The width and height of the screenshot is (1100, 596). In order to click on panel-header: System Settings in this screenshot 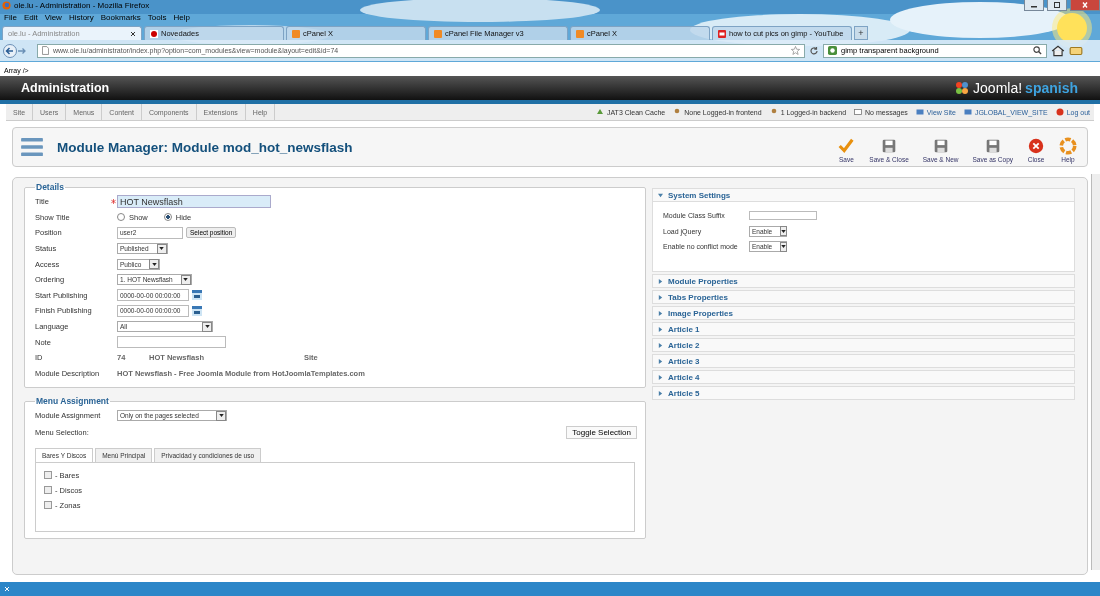, I will do `click(863, 195)`.